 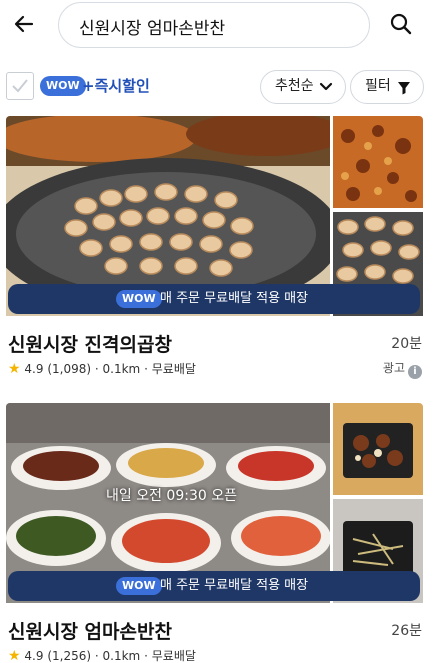 What do you see at coordinates (90, 632) in the screenshot?
I see `store-name: 신원시장 엄마손반찬` at bounding box center [90, 632].